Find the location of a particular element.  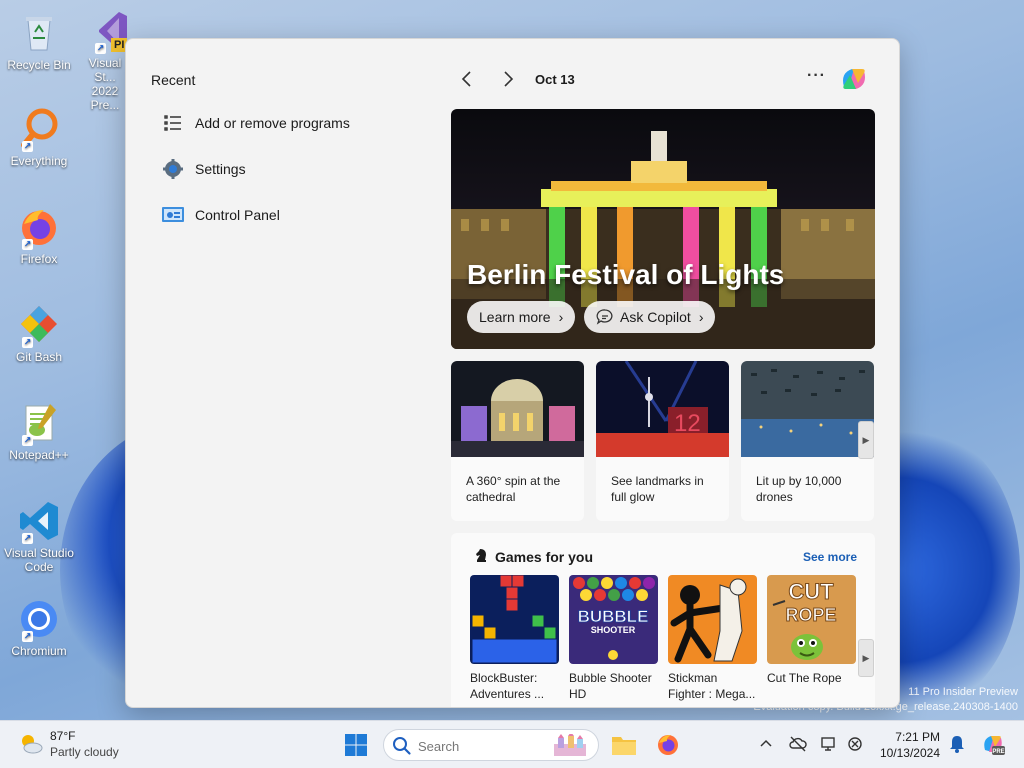

desktop-icon-git-bash: ↗ Git Bash is located at coordinates (39, 333).